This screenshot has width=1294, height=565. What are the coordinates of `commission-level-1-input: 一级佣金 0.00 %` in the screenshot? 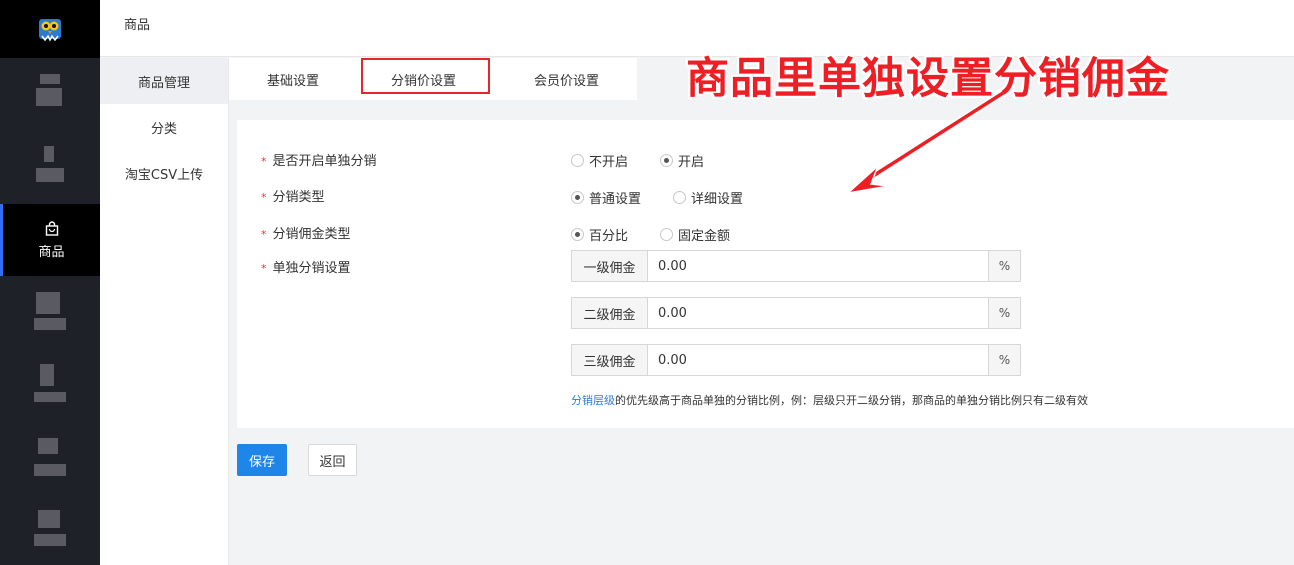 It's located at (796, 266).